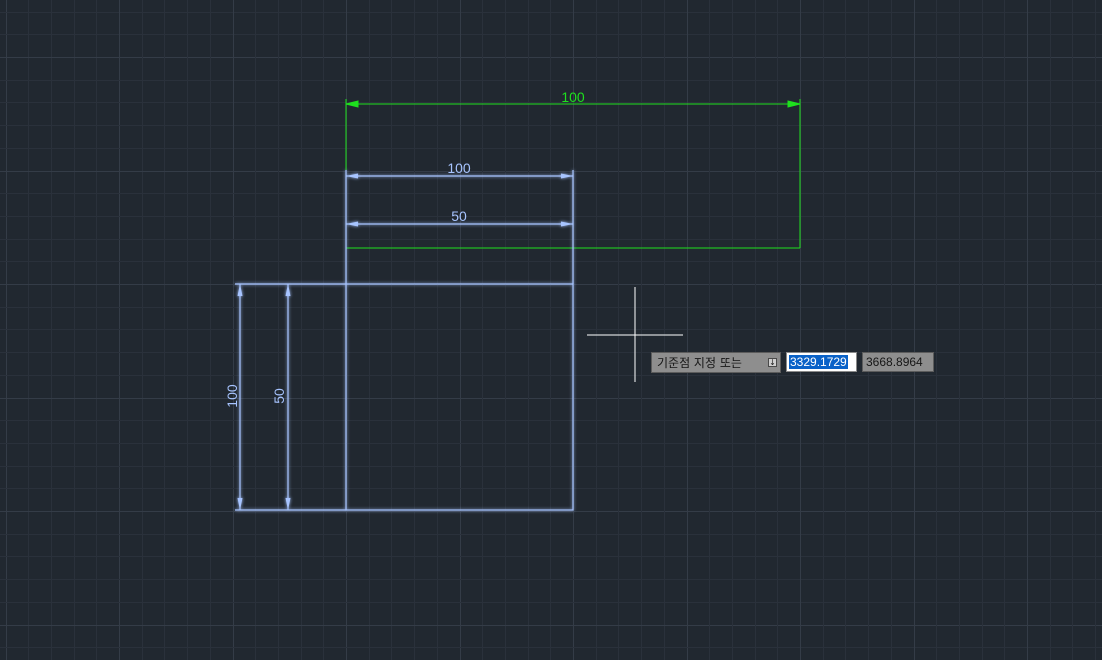 The width and height of the screenshot is (1102, 660). I want to click on dynamic-input-prompt: 기준점 지정 또는 ↓, so click(716, 362).